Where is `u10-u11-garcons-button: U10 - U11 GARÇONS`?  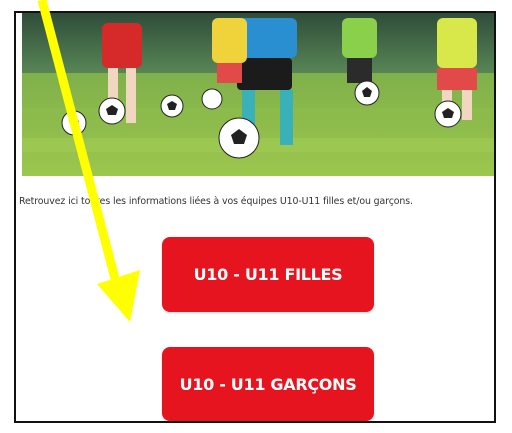
u10-u11-garcons-button: U10 - U11 GARÇONS is located at coordinates (268, 384).